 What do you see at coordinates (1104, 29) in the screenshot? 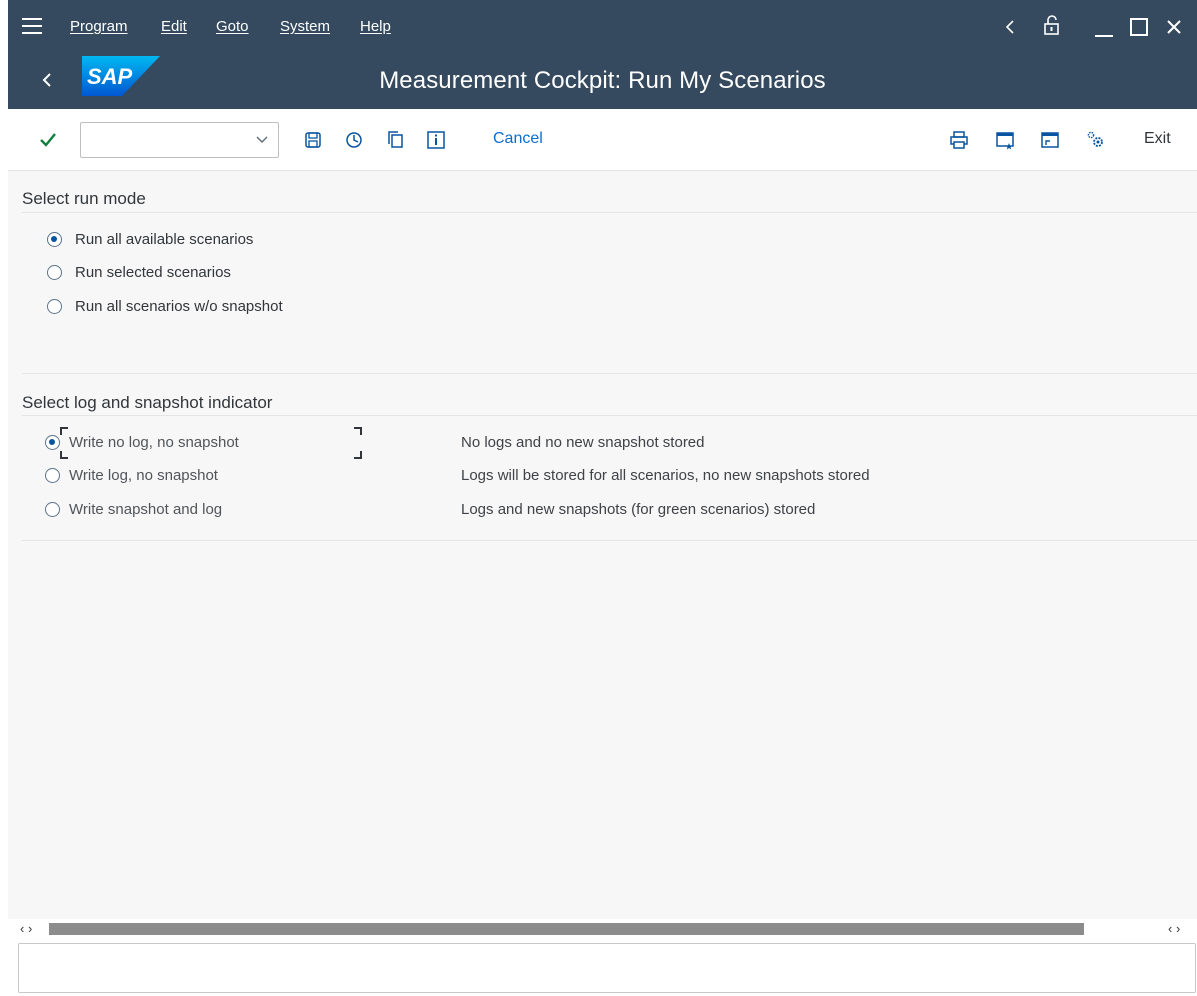
I see `minimize-icon` at bounding box center [1104, 29].